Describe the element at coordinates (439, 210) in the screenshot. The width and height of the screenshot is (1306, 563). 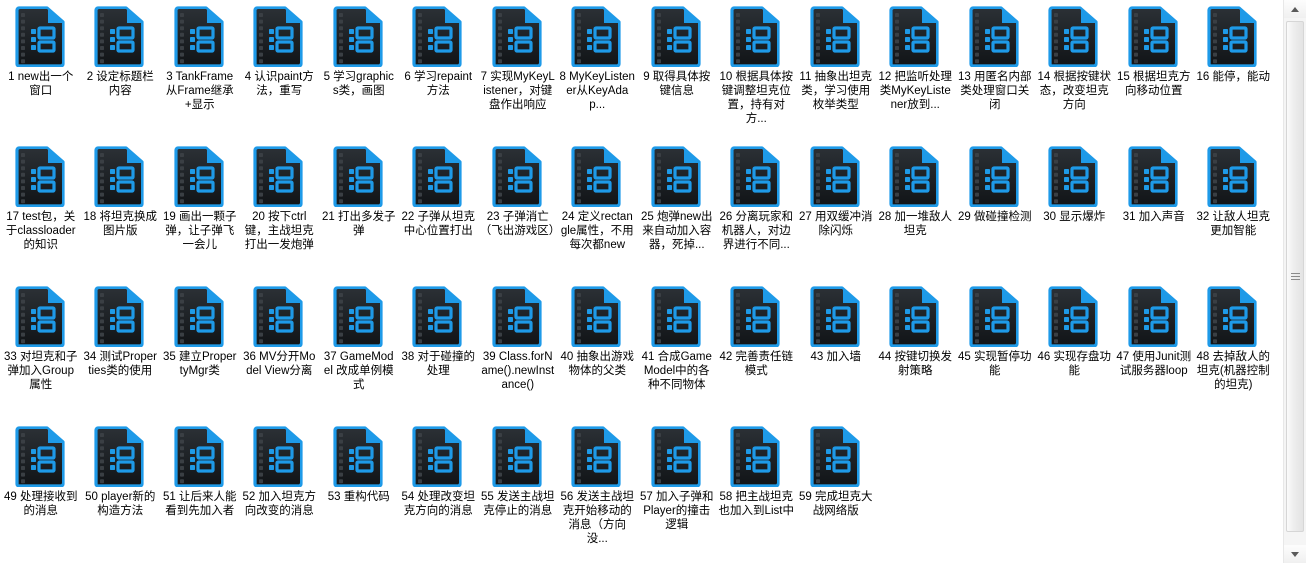
I see `file-item: 22 子弹从坦克中心位置打出` at that location.